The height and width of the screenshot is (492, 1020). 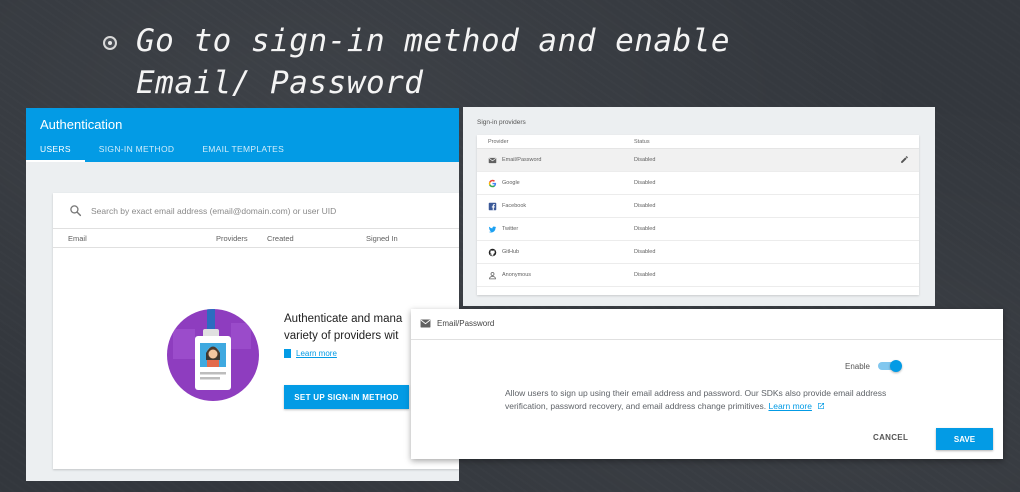 I want to click on learn-more-row: Learn more, so click(x=310, y=353).